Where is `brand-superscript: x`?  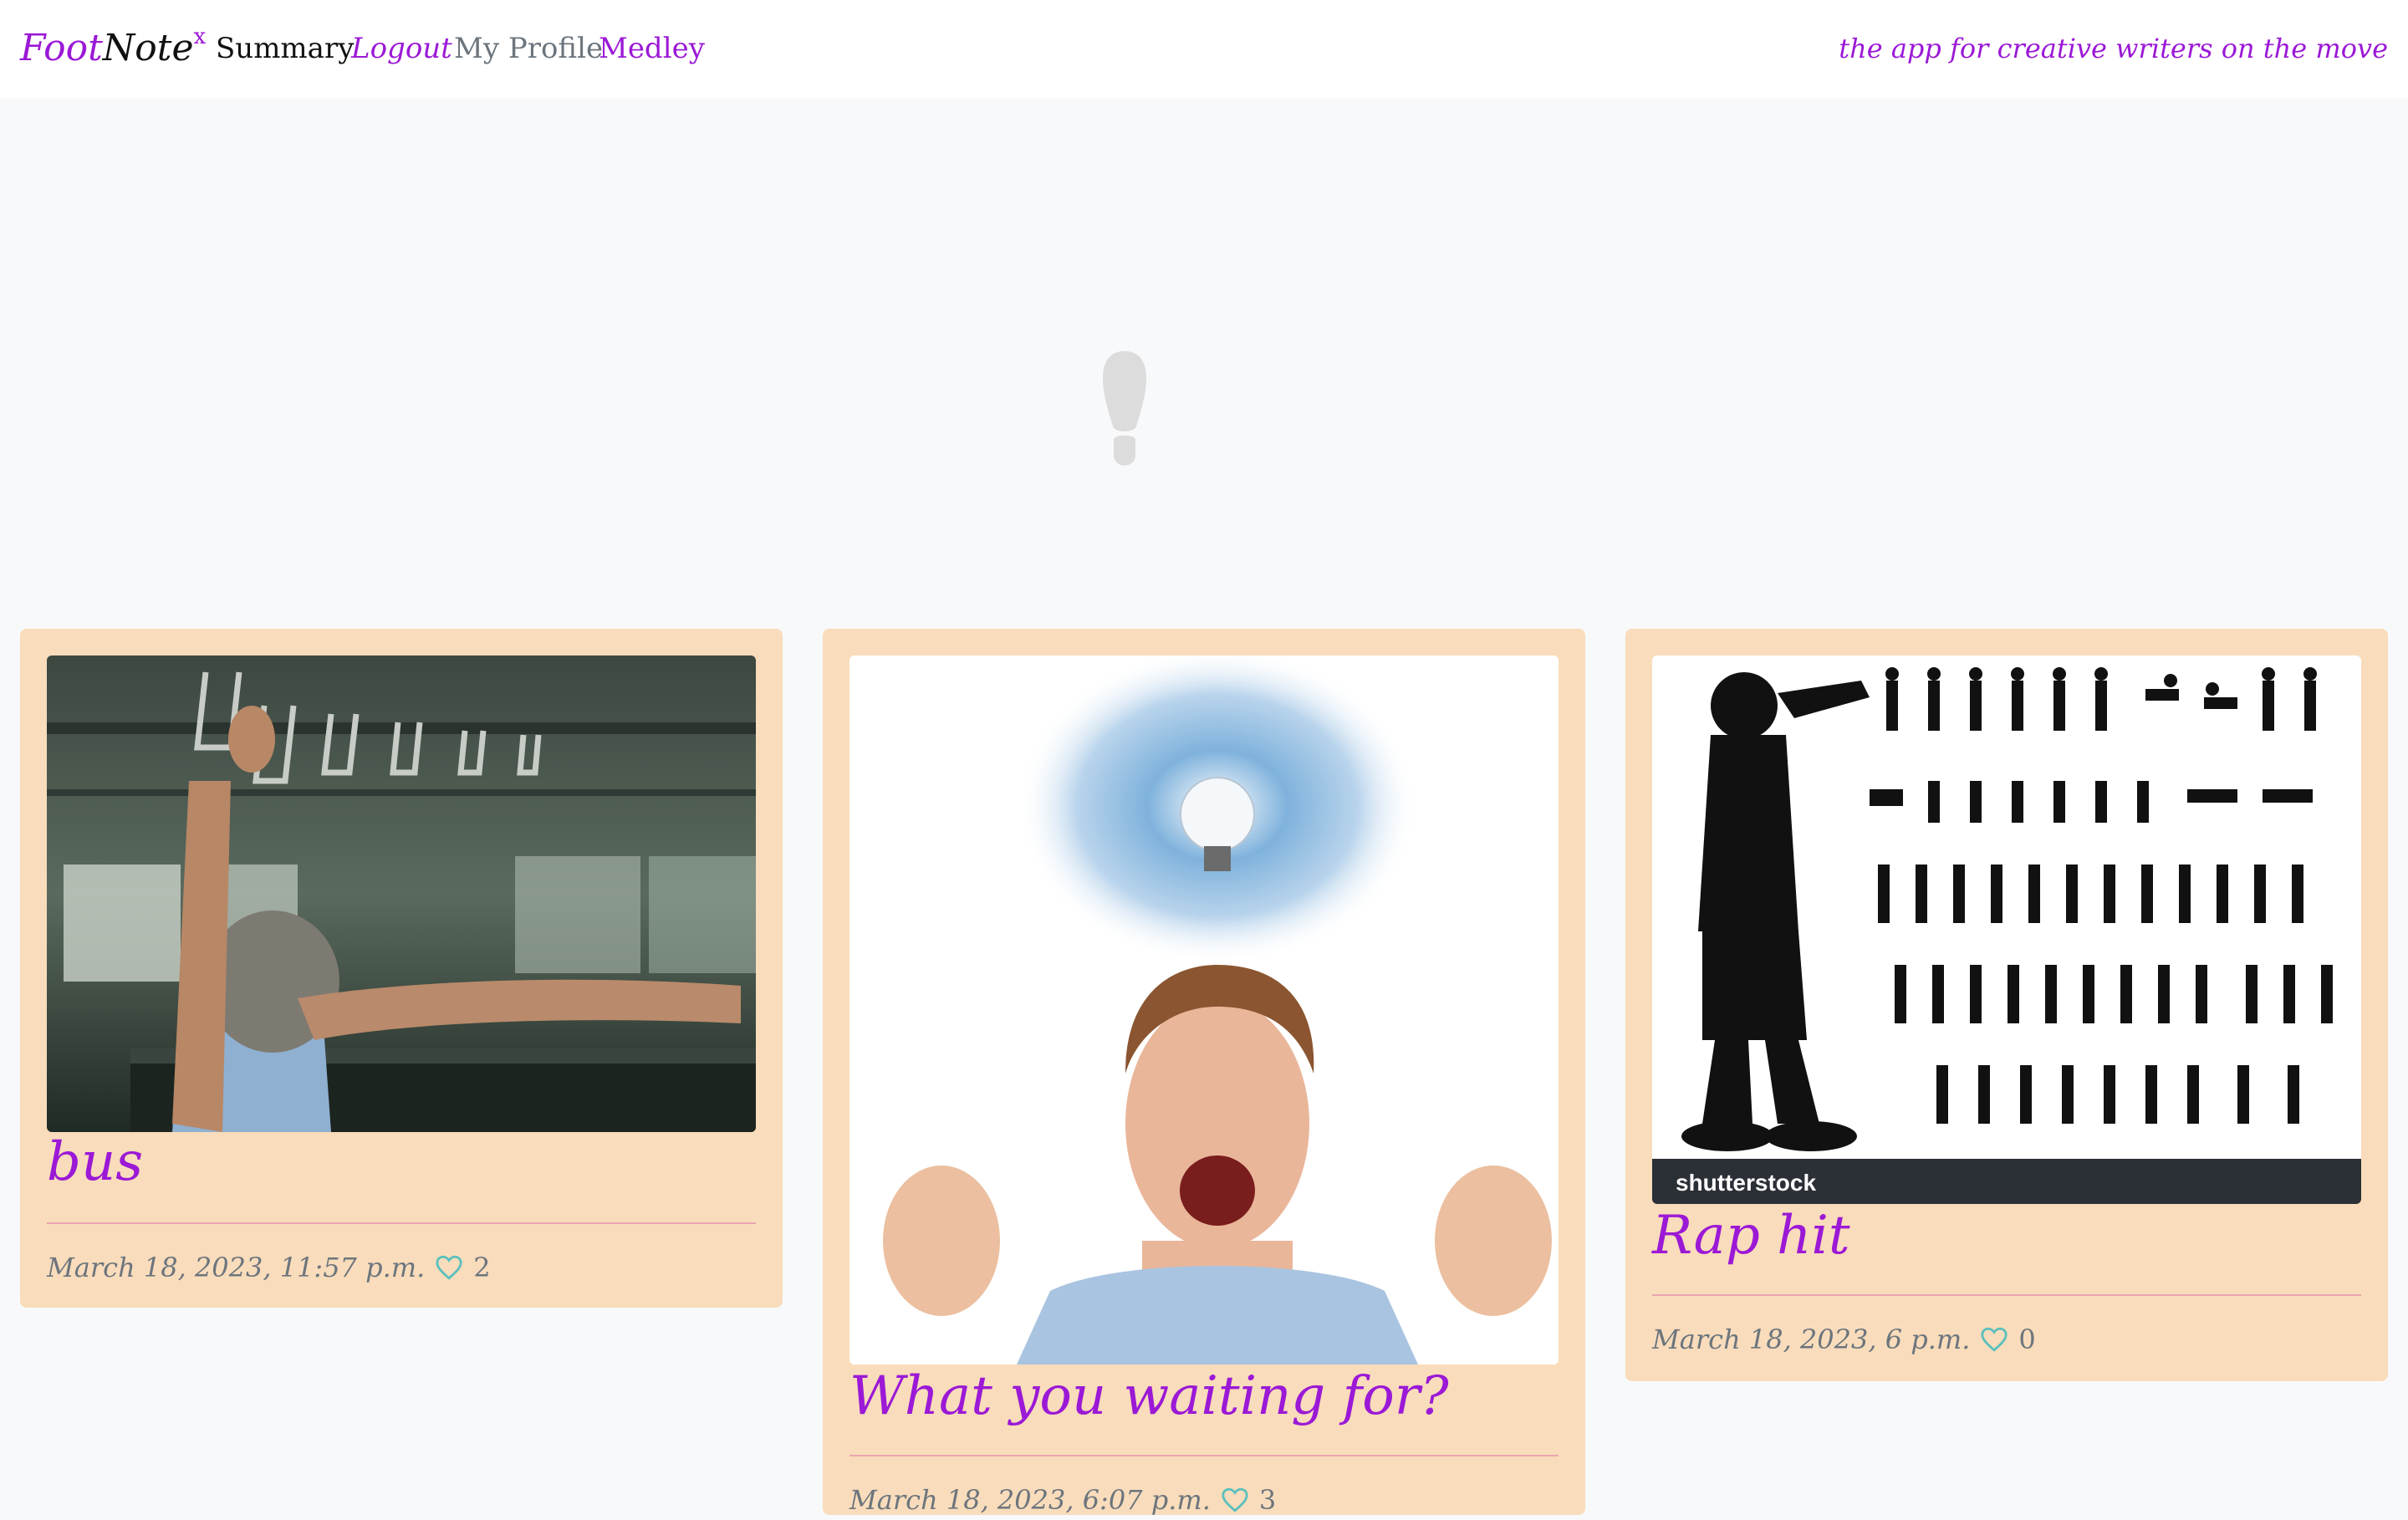
brand-superscript: x is located at coordinates (200, 36).